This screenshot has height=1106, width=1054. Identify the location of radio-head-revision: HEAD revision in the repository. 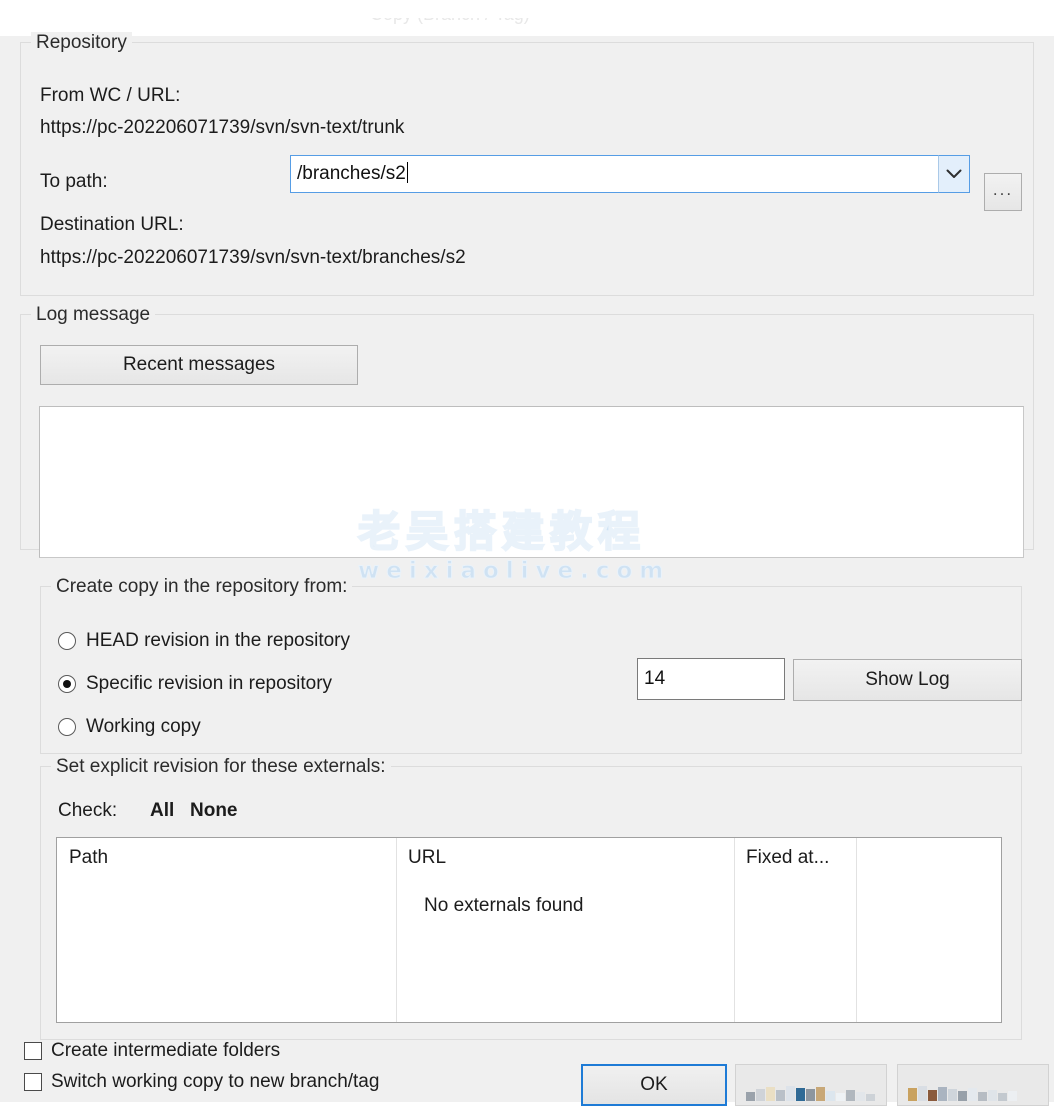
(204, 641).